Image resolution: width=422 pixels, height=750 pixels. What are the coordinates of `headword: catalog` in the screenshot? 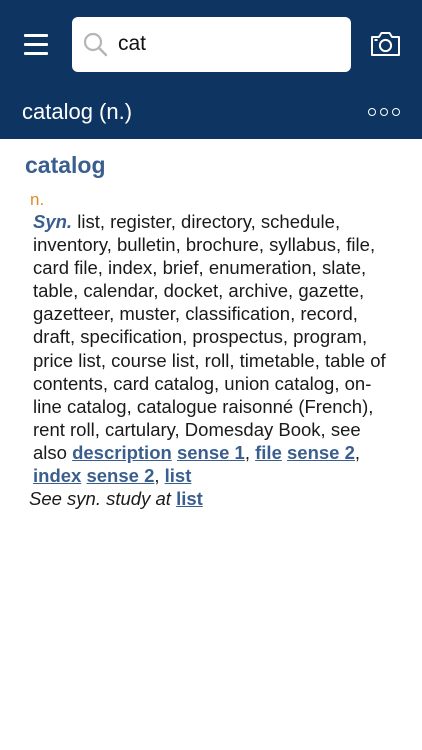 It's located at (65, 165).